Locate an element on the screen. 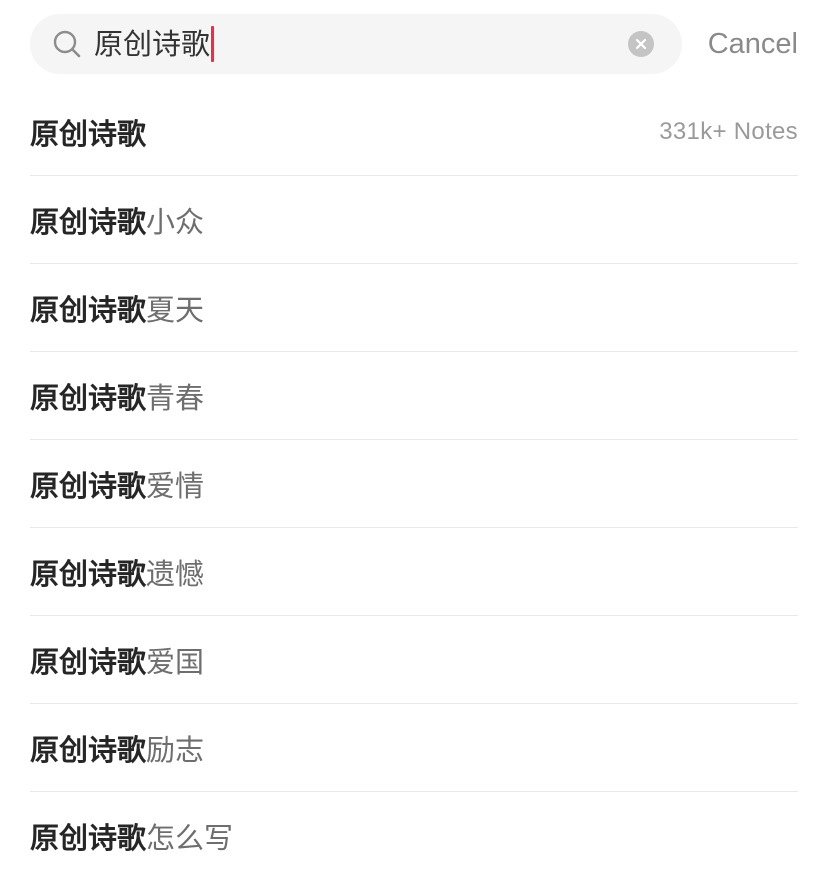 The height and width of the screenshot is (878, 828). search-query-wrap: 原创诗歌 is located at coordinates (154, 44).